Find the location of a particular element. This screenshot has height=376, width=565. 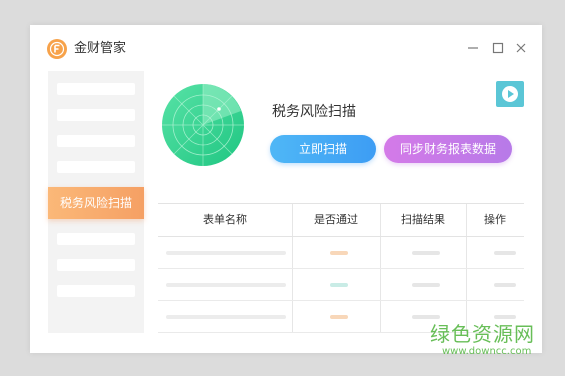

watermark: 绿色资源网 www.downcc.com is located at coordinates (490, 340).